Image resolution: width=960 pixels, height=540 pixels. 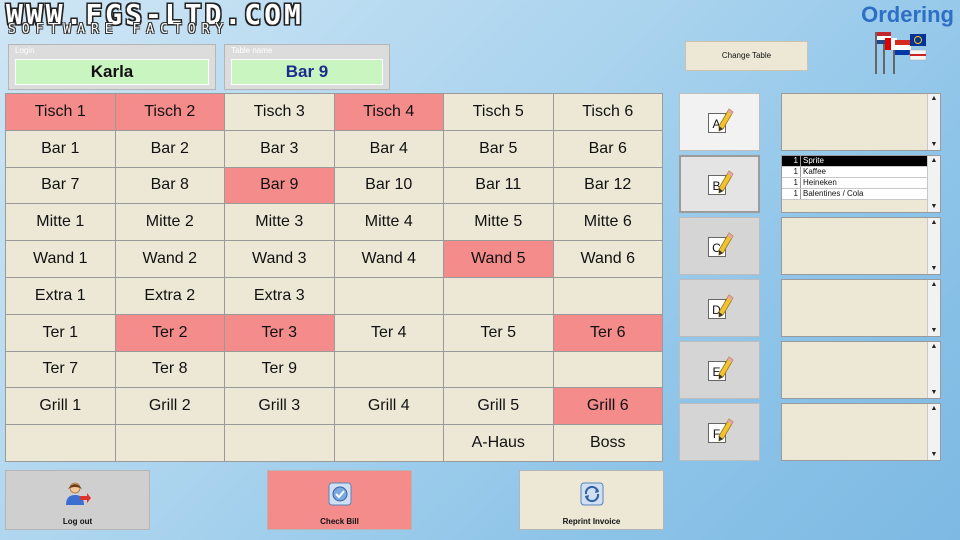 What do you see at coordinates (388, 222) in the screenshot?
I see `table-button: Mitte 4` at bounding box center [388, 222].